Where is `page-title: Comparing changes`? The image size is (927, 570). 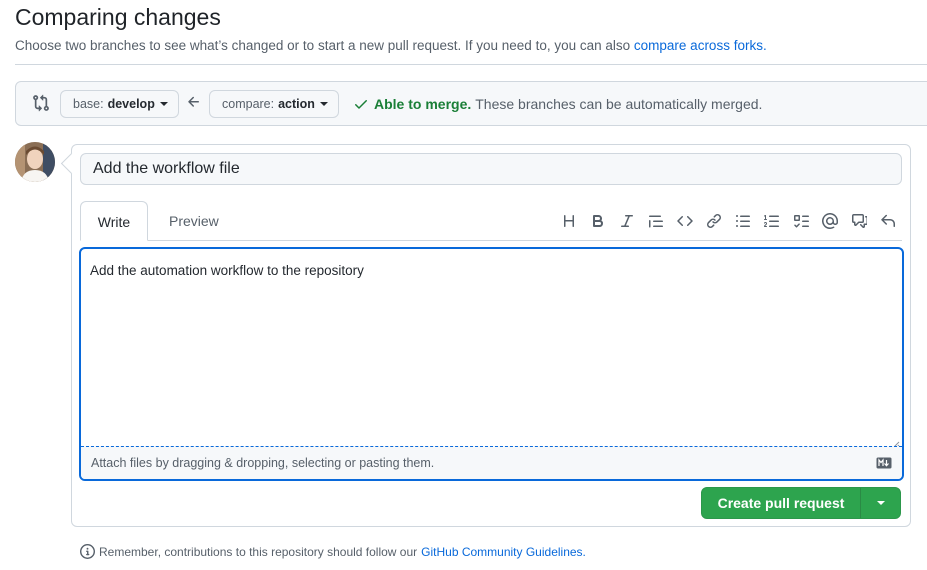 page-title: Comparing changes is located at coordinates (118, 17).